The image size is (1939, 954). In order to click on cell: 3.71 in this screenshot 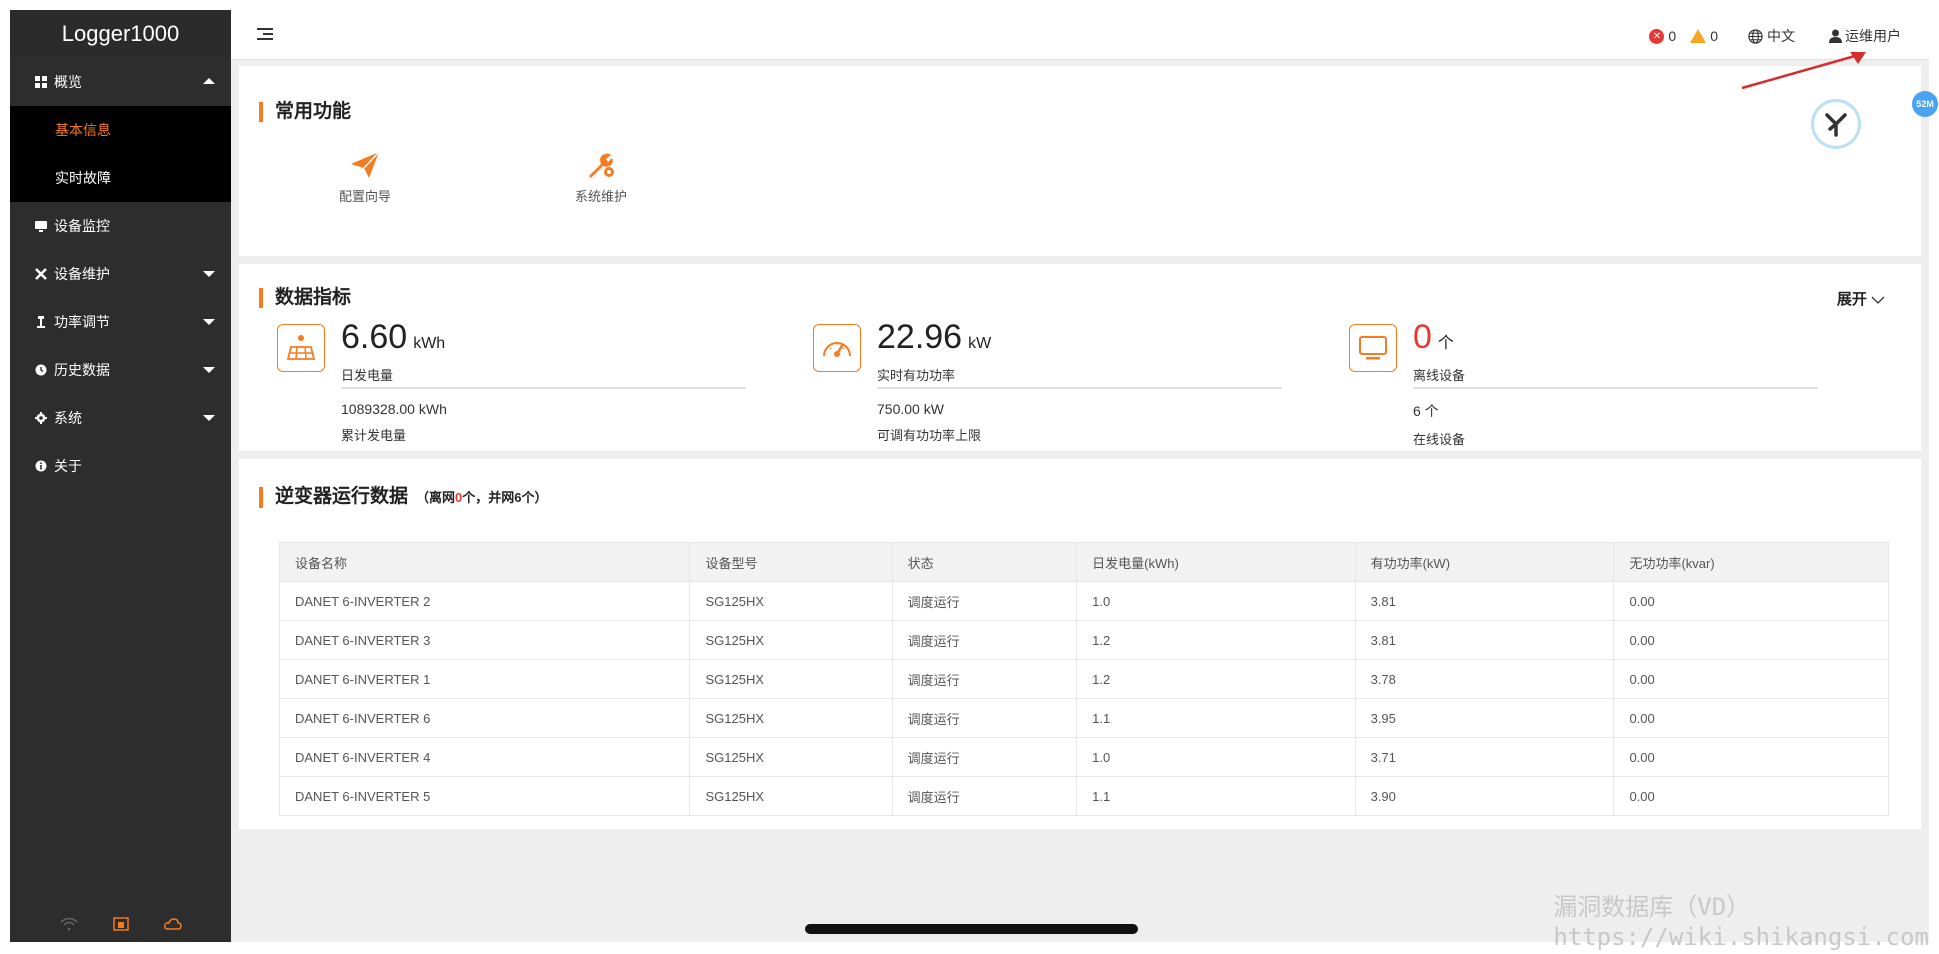, I will do `click(1484, 757)`.